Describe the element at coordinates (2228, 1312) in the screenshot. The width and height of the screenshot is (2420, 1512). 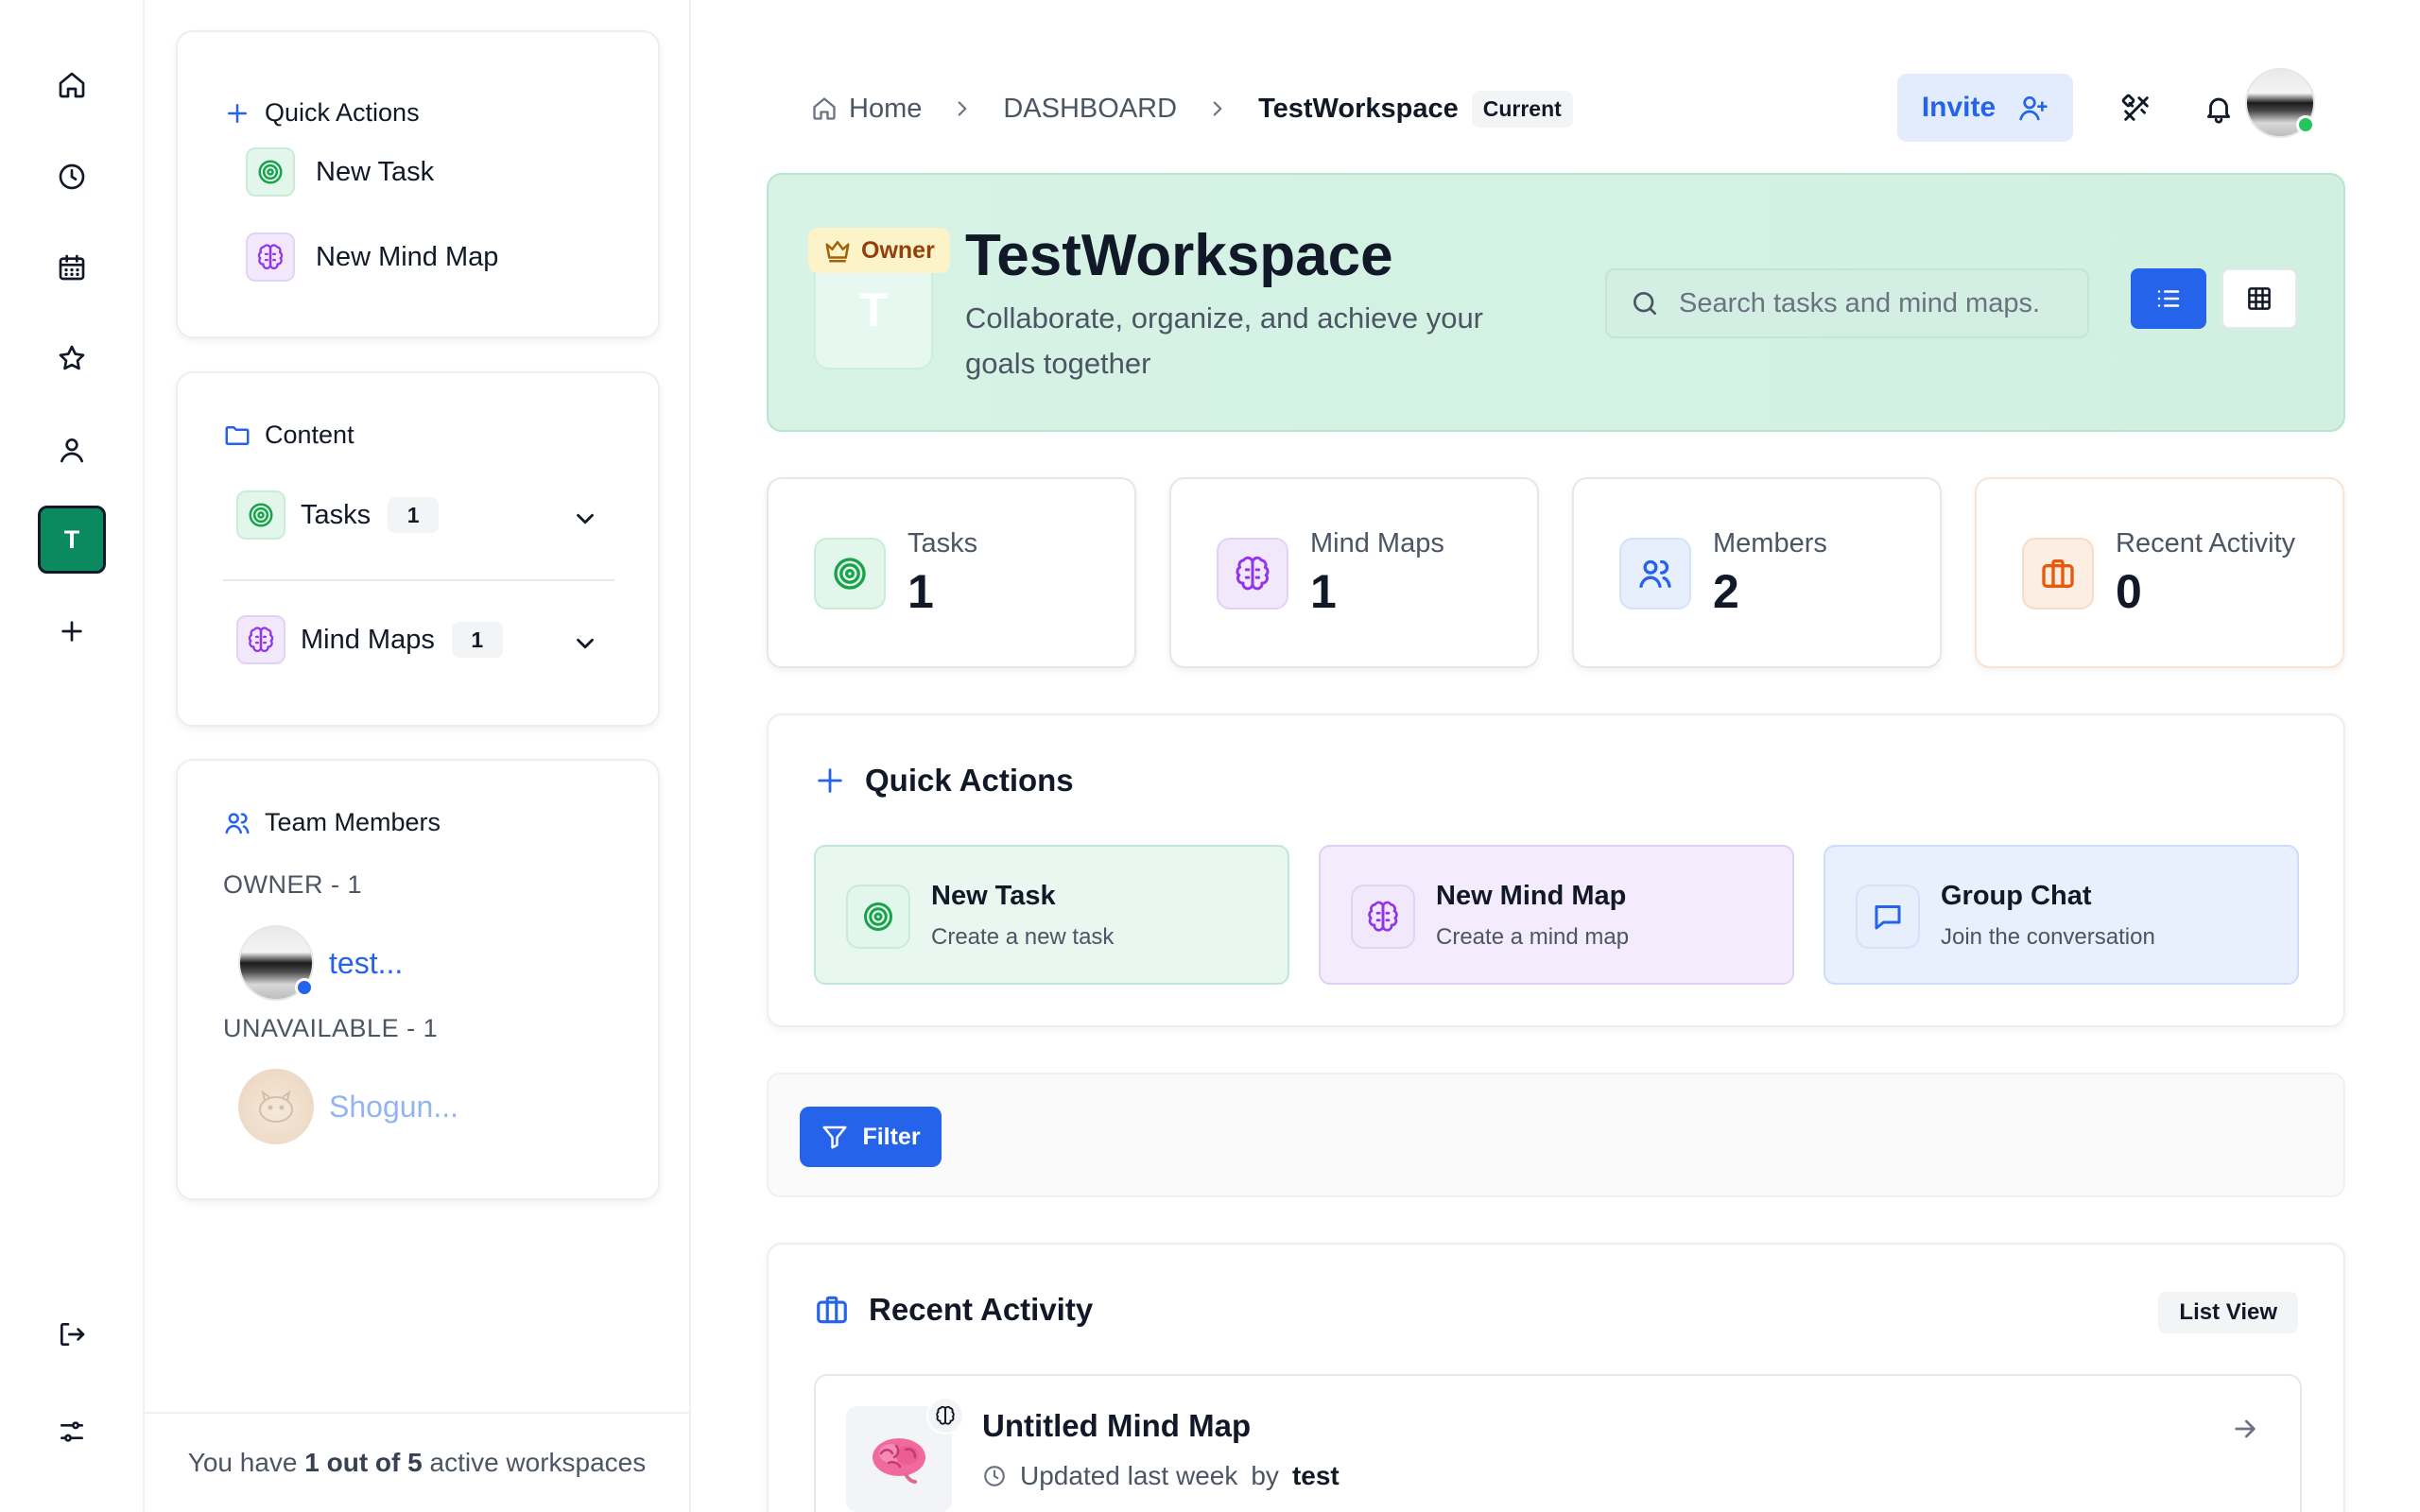
I see `list-view-button: List View` at that location.